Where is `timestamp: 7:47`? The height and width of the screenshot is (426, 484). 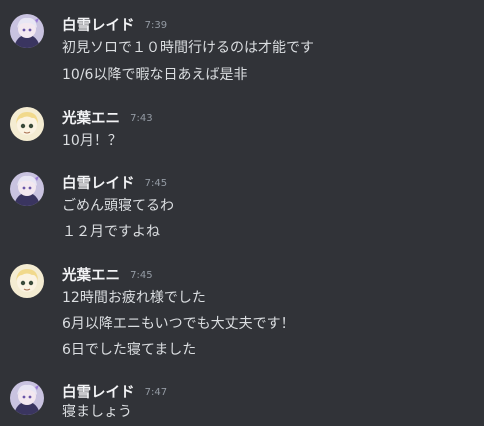
timestamp: 7:47 is located at coordinates (156, 392).